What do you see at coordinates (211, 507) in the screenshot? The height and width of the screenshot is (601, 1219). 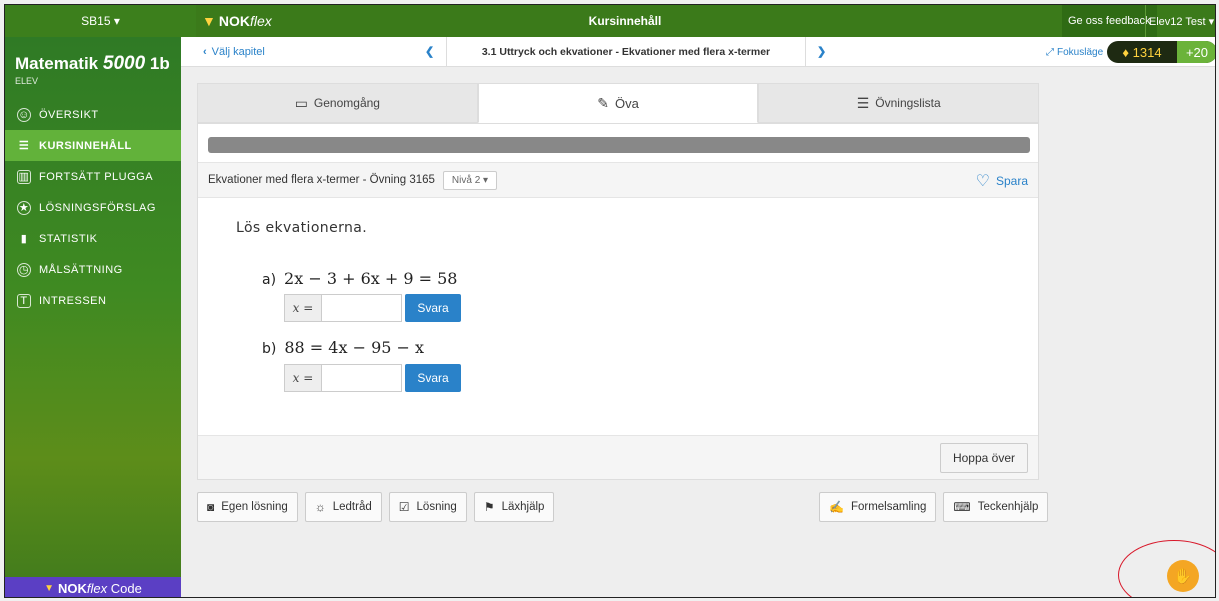 I see `camera-icon: ◙` at bounding box center [211, 507].